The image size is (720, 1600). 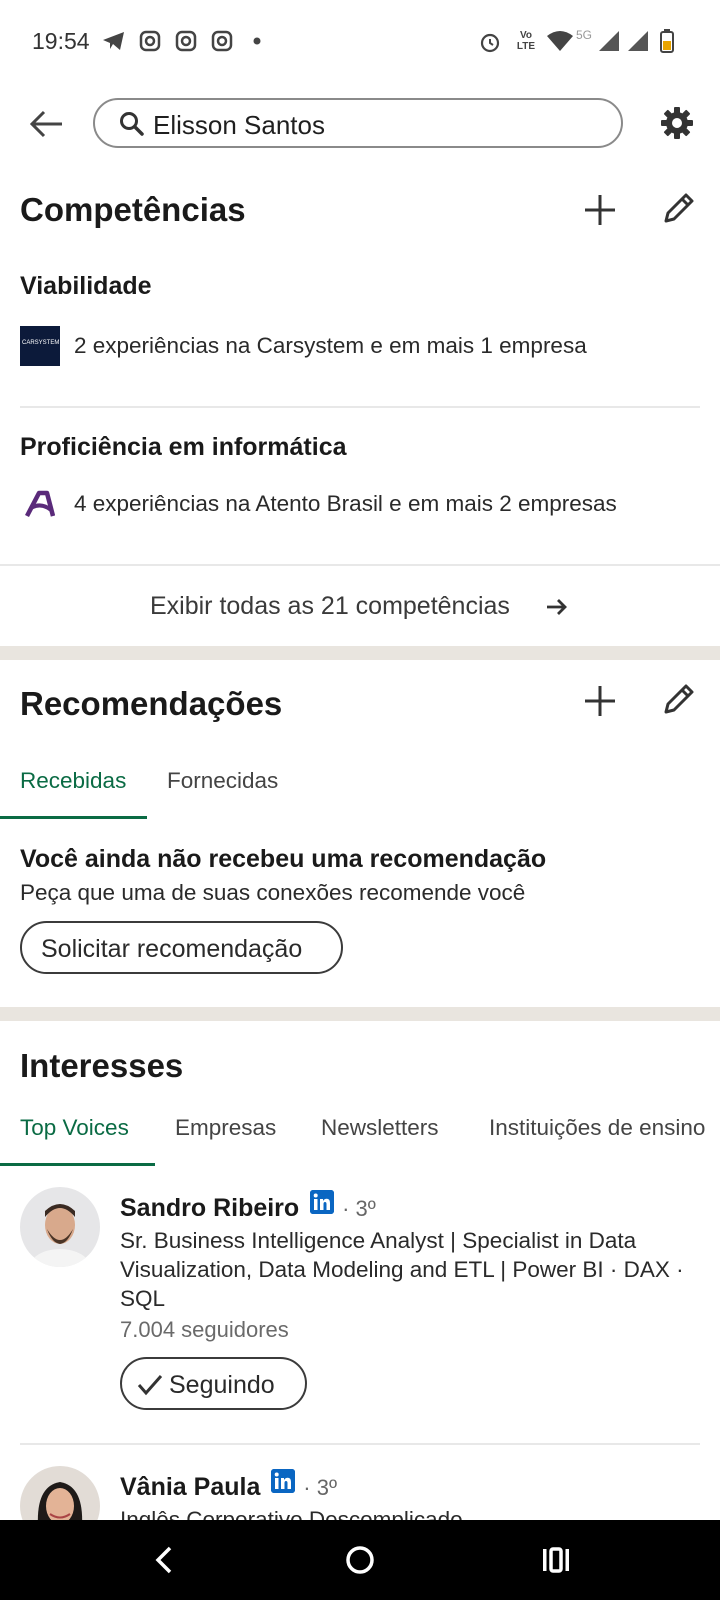 I want to click on checkmark-icon, so click(x=150, y=1385).